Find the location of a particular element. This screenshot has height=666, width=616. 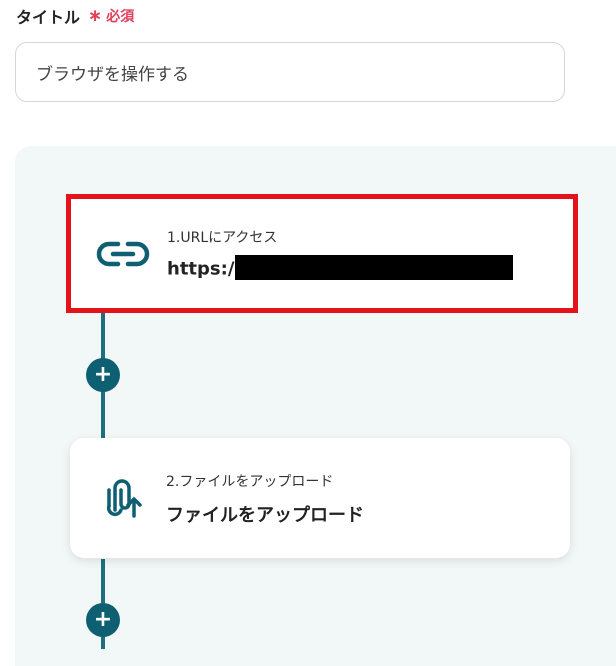

paperclip-upload-icon is located at coordinates (123, 498).